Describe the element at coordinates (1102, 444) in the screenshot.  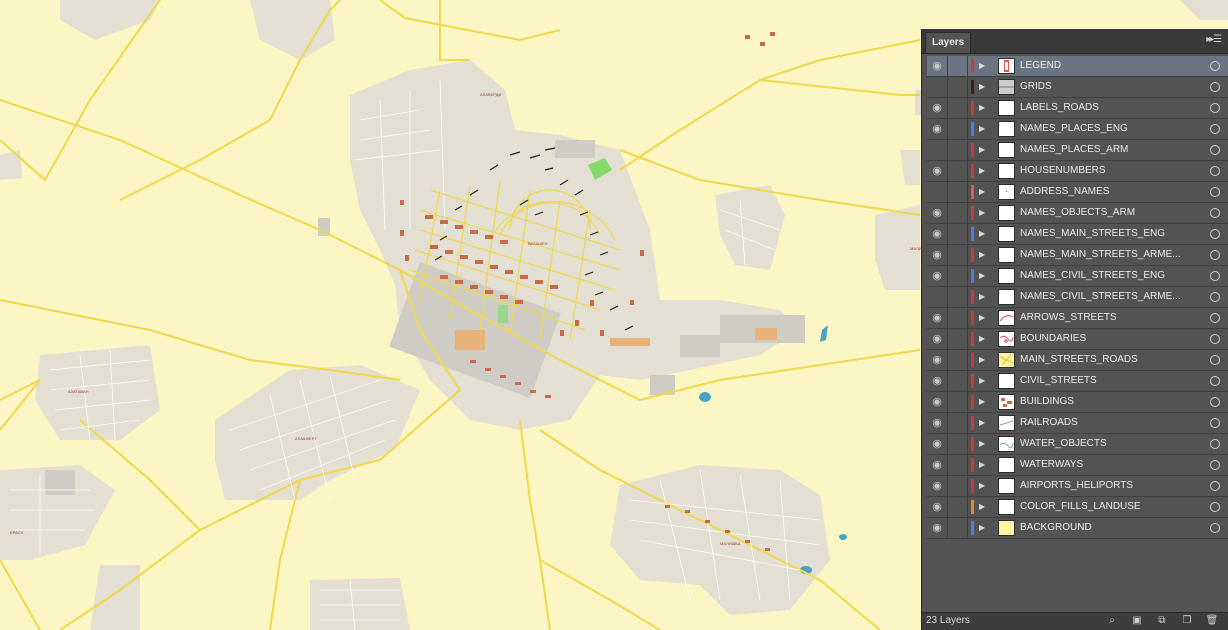
I see `layer-name: WATER_OBJECTS` at that location.